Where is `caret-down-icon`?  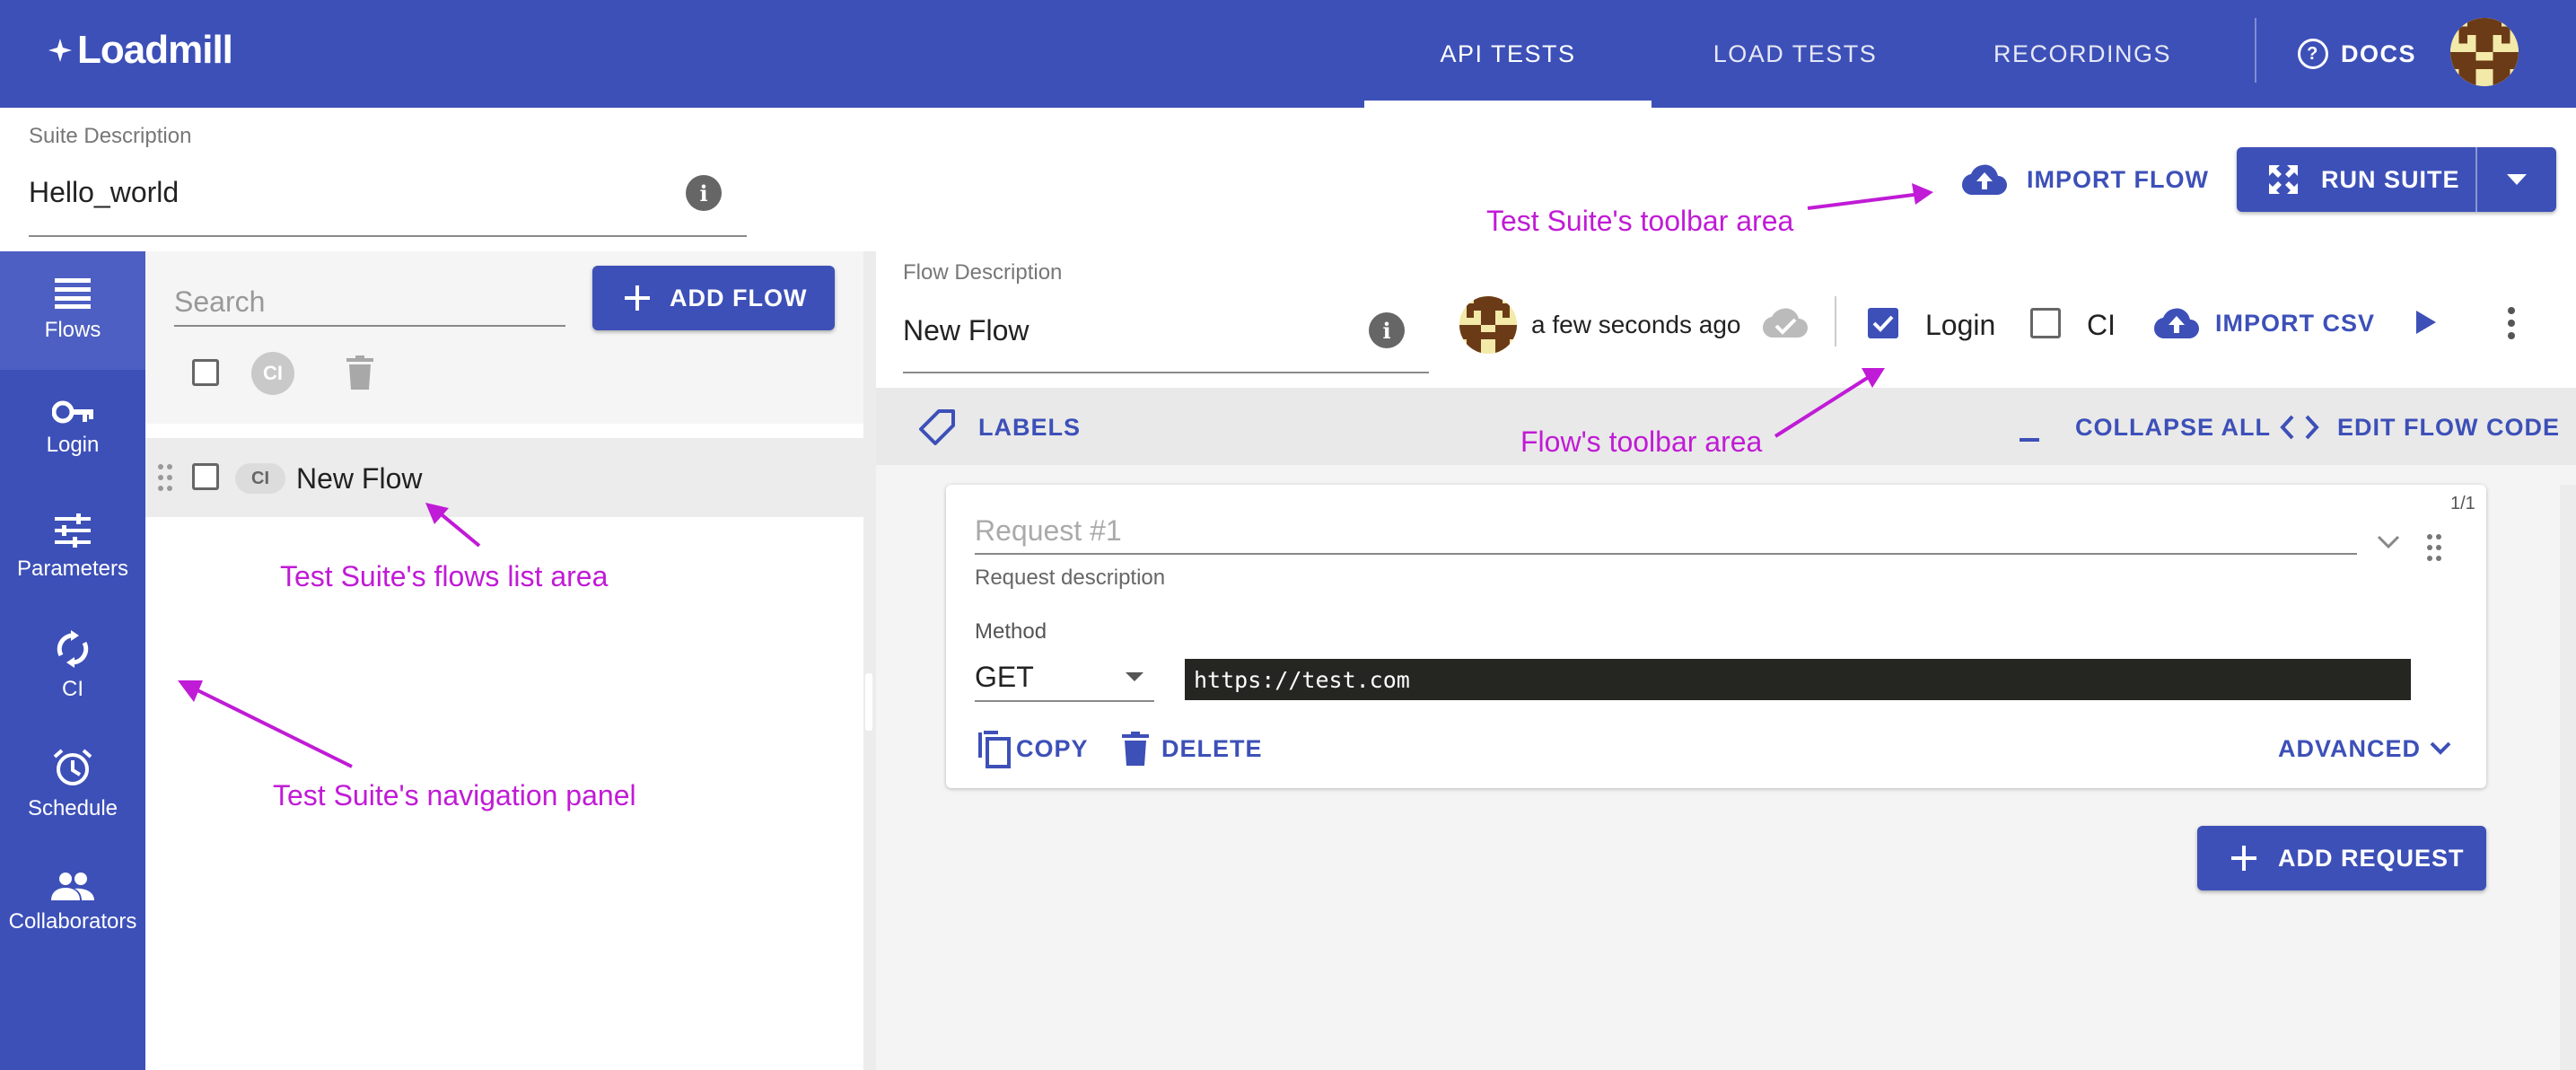 caret-down-icon is located at coordinates (2517, 179).